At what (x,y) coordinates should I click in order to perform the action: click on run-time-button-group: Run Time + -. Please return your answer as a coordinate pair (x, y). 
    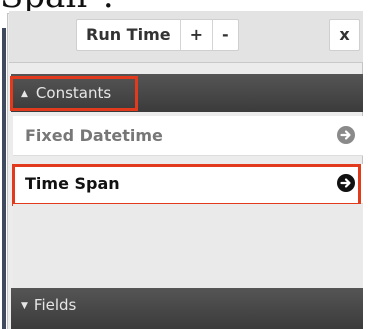
    Looking at the image, I should click on (157, 35).